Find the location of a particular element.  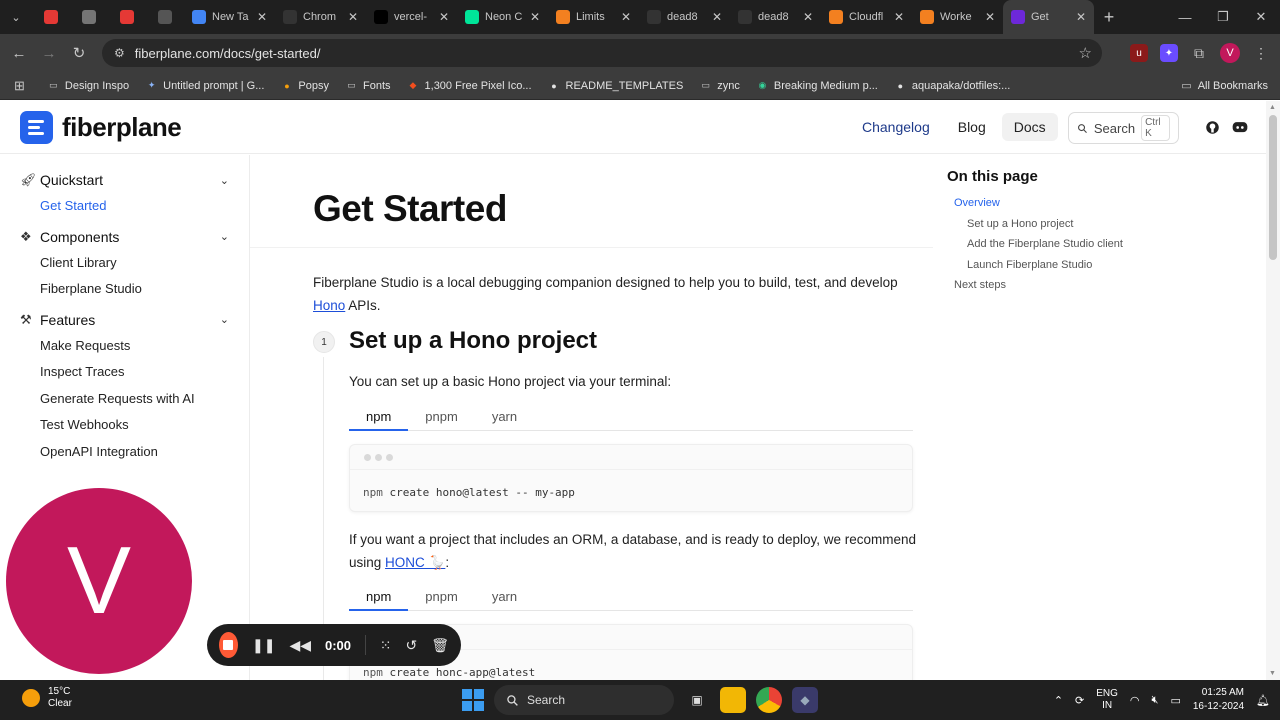

forward-button: → is located at coordinates (49, 53).